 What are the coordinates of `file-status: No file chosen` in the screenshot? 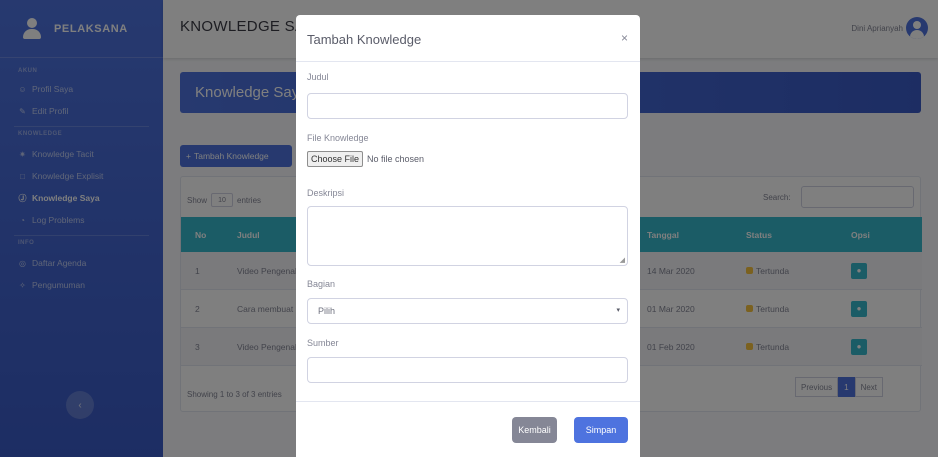 It's located at (396, 159).